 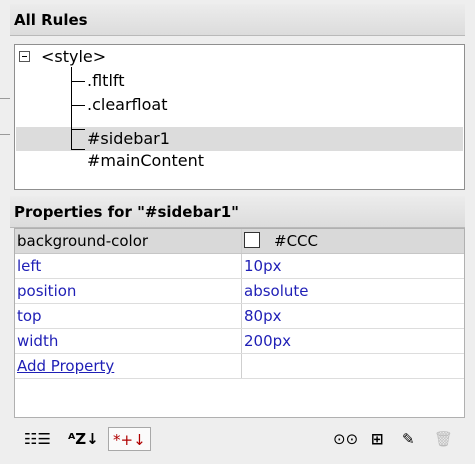 I want to click on property-row-add: Add Property, so click(x=239, y=366).